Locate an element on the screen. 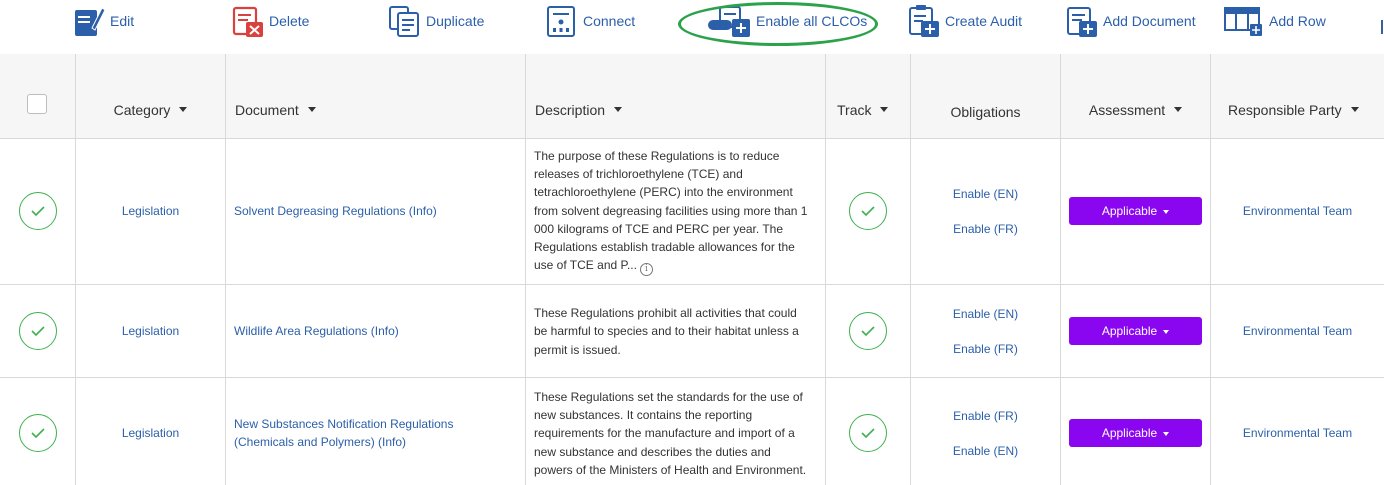 The height and width of the screenshot is (485, 1384). document-link: Solvent Degreasing Regulations (Info) is located at coordinates (335, 211).